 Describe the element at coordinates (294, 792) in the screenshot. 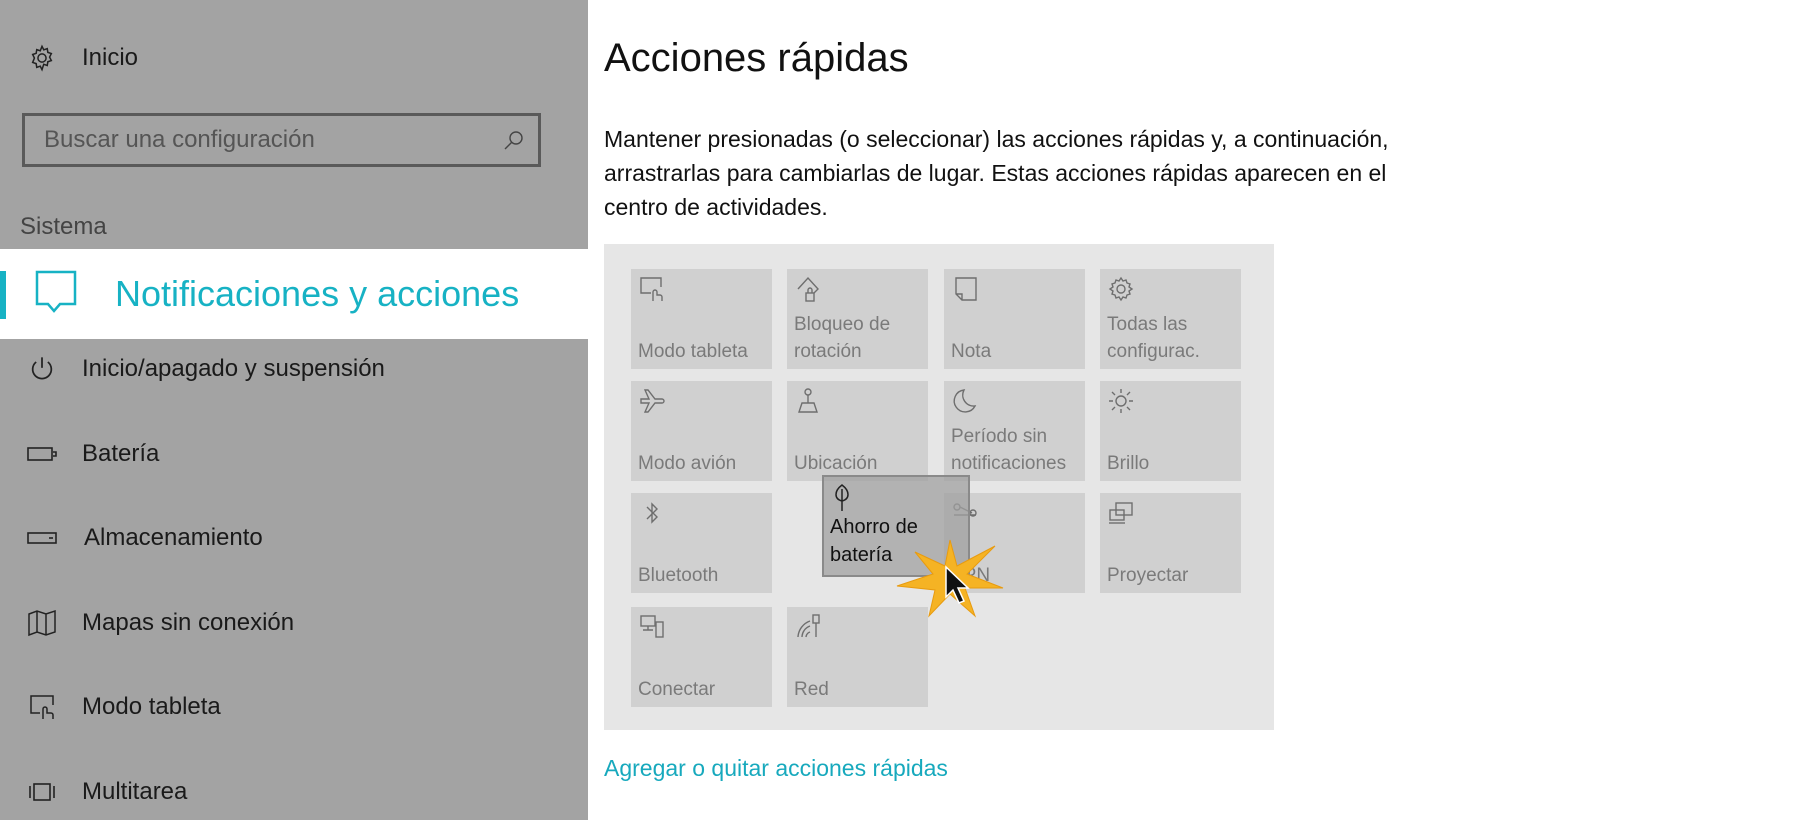

I see `sidebar-item-multitasking: Multitarea` at that location.